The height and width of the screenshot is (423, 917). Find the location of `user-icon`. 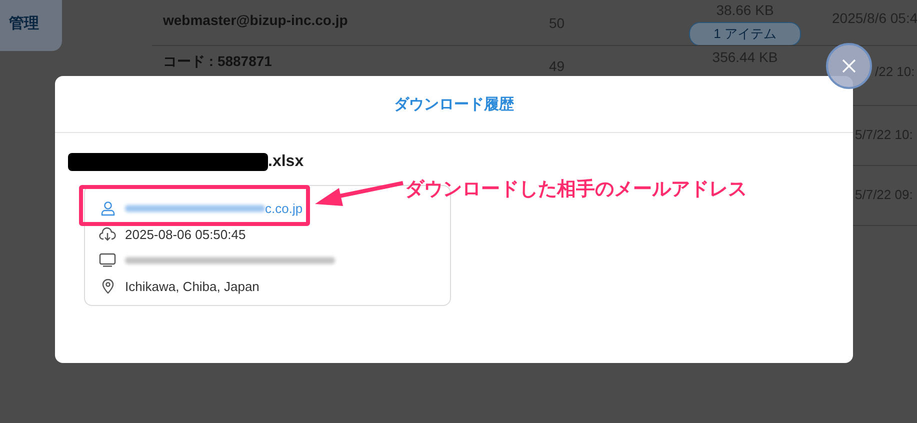

user-icon is located at coordinates (107, 208).